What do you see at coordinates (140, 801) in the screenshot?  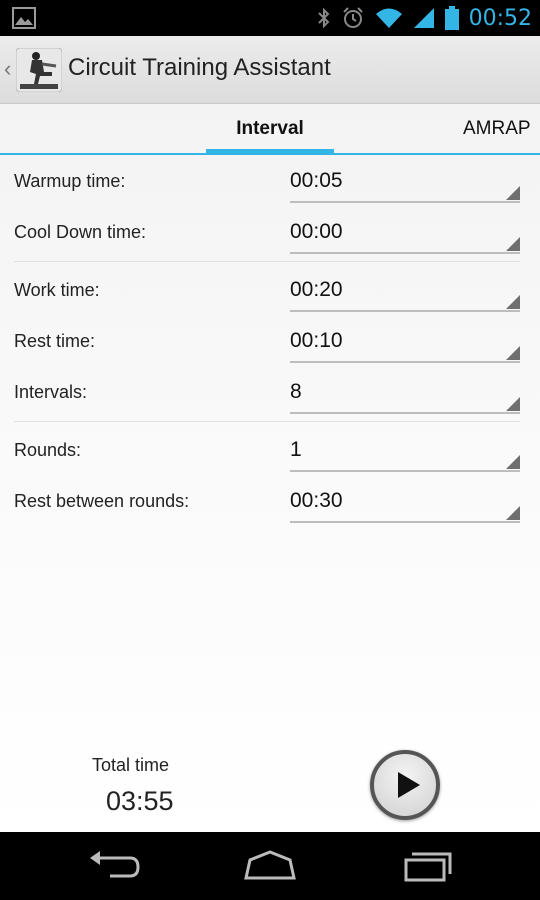 I see `total-time-value: 03:55` at bounding box center [140, 801].